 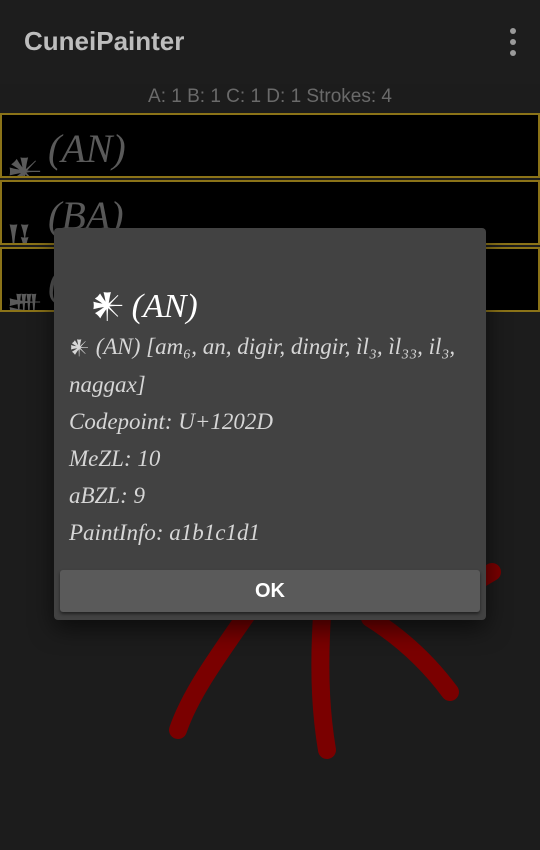 What do you see at coordinates (323, 682) in the screenshot?
I see `stroke-b` at bounding box center [323, 682].